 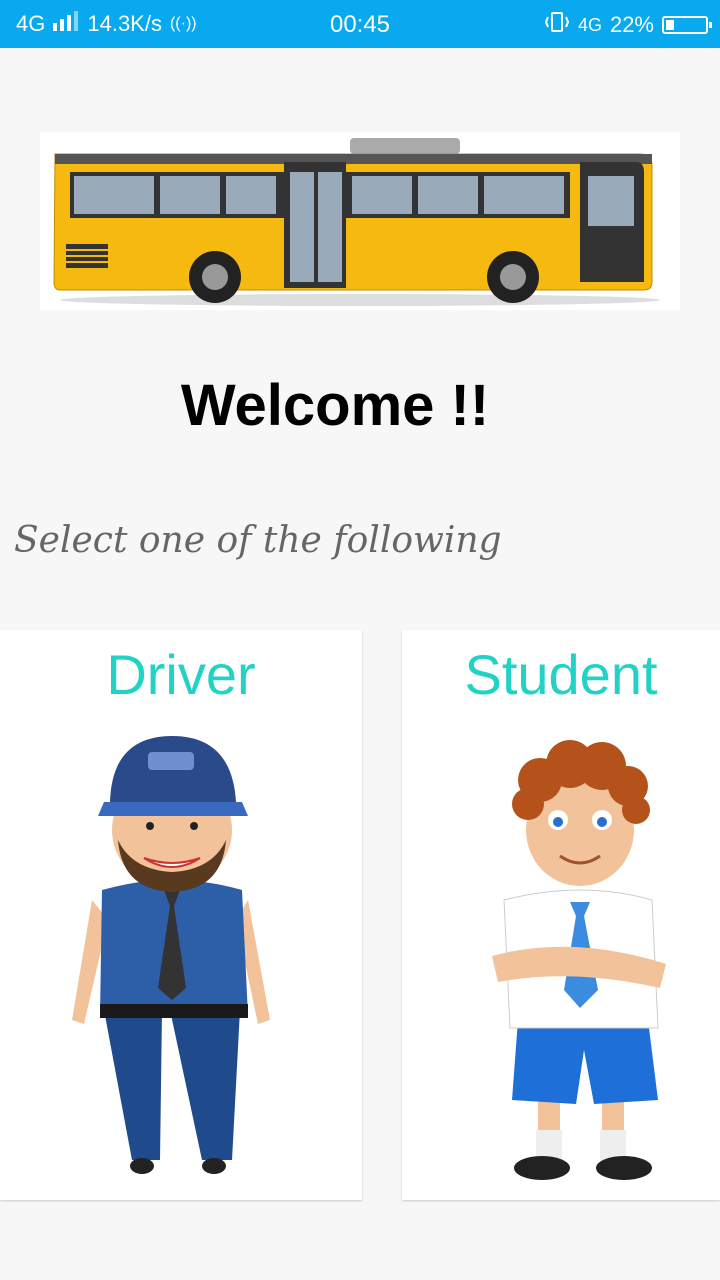 What do you see at coordinates (631, 24) in the screenshot?
I see `battery-percent: 22%` at bounding box center [631, 24].